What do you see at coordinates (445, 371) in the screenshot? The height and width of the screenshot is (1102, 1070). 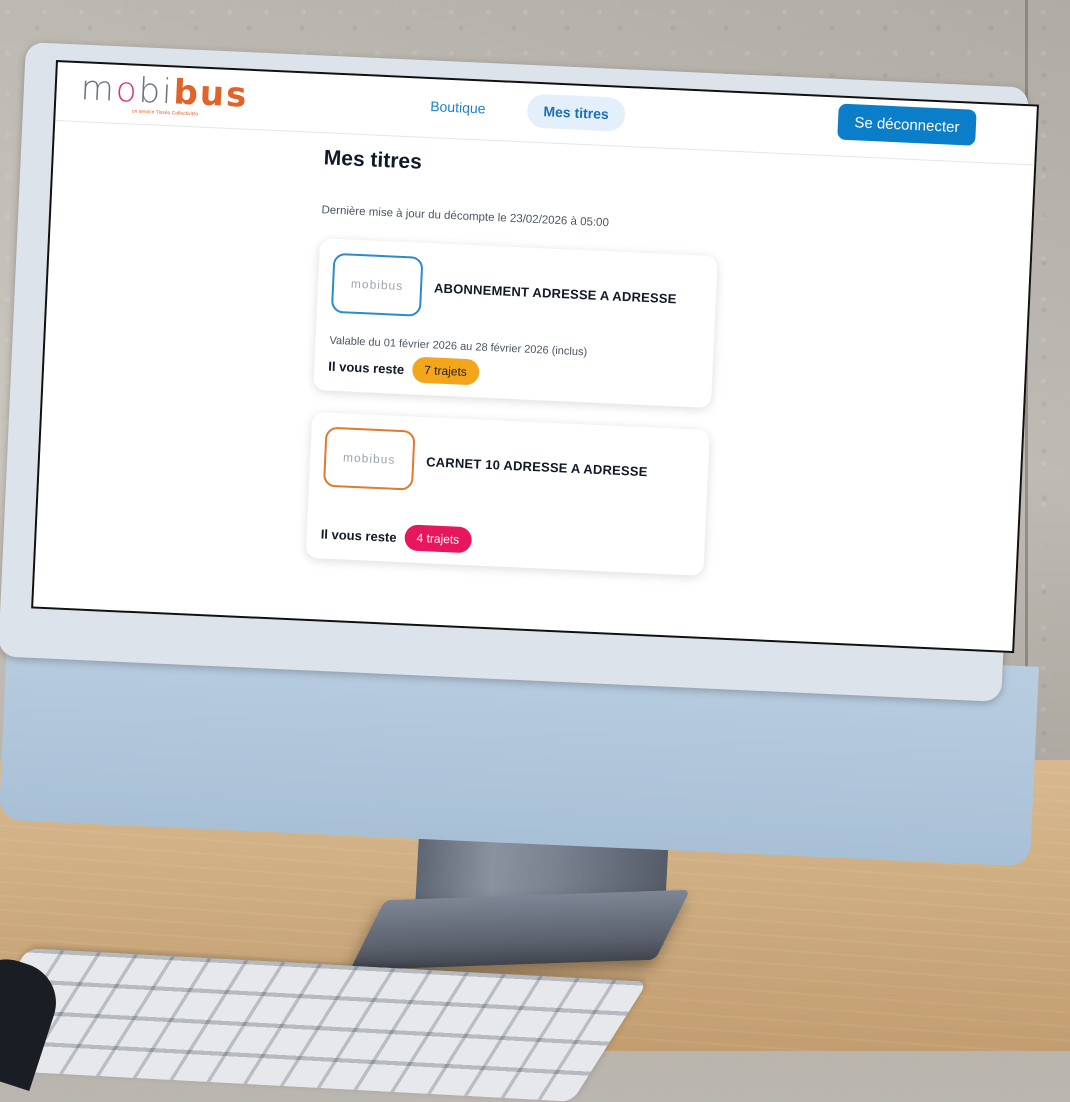 I see `remaining-trips-badge: 7 trajets` at bounding box center [445, 371].